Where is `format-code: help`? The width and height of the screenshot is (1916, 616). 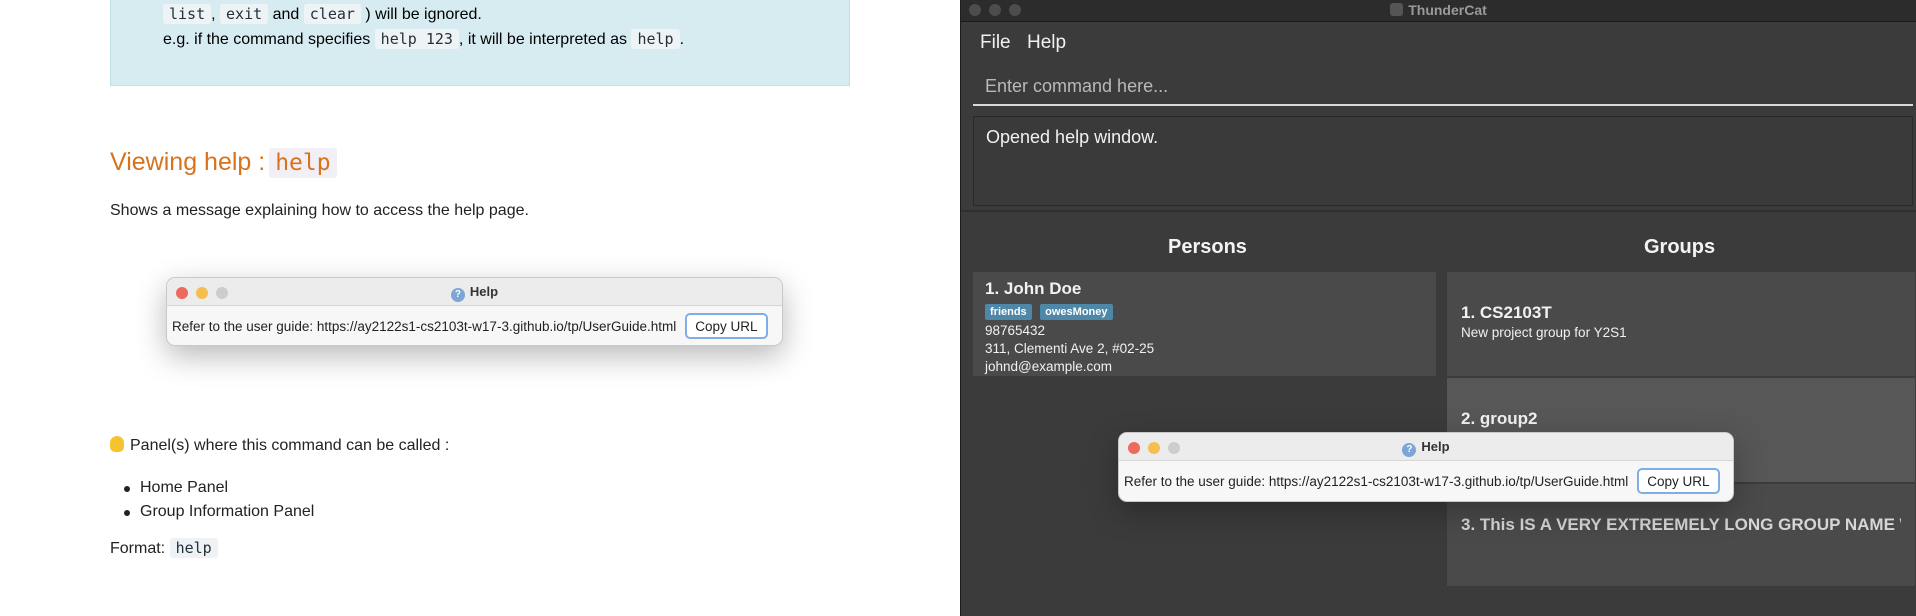 format-code: help is located at coordinates (193, 548).